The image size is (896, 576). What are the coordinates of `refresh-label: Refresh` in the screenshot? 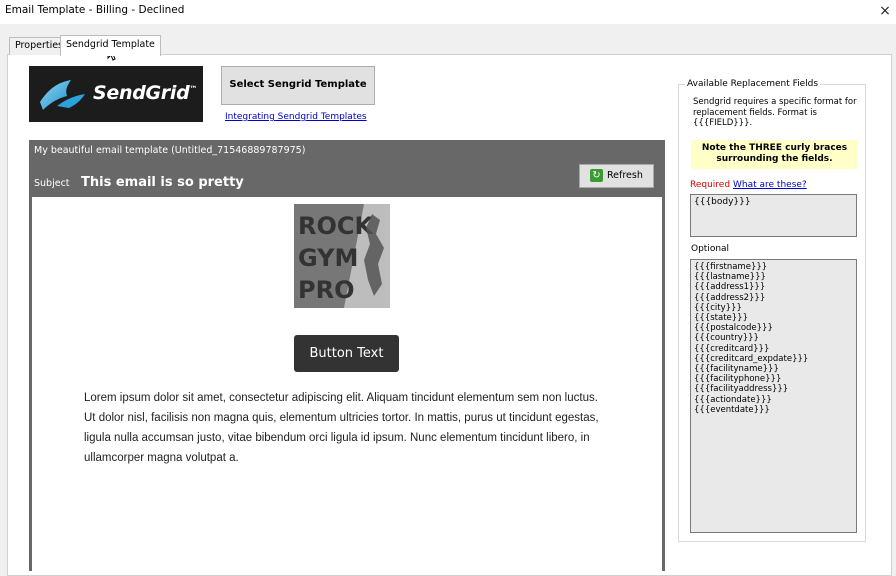 It's located at (625, 175).